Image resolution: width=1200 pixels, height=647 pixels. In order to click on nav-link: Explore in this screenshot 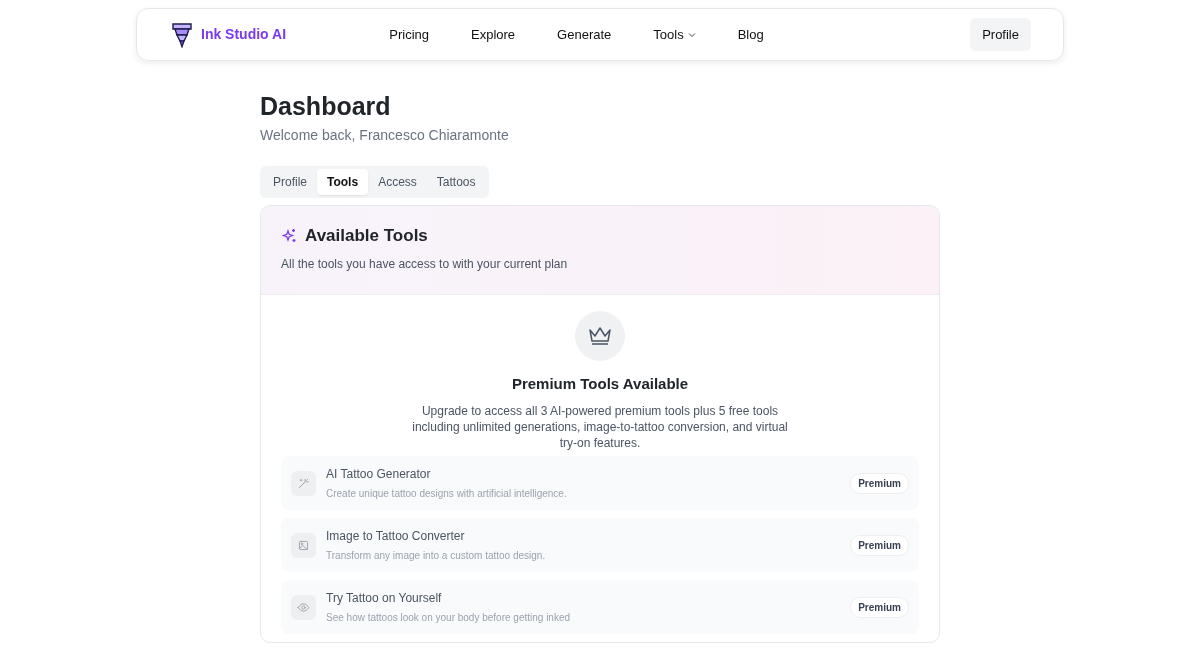, I will do `click(493, 34)`.